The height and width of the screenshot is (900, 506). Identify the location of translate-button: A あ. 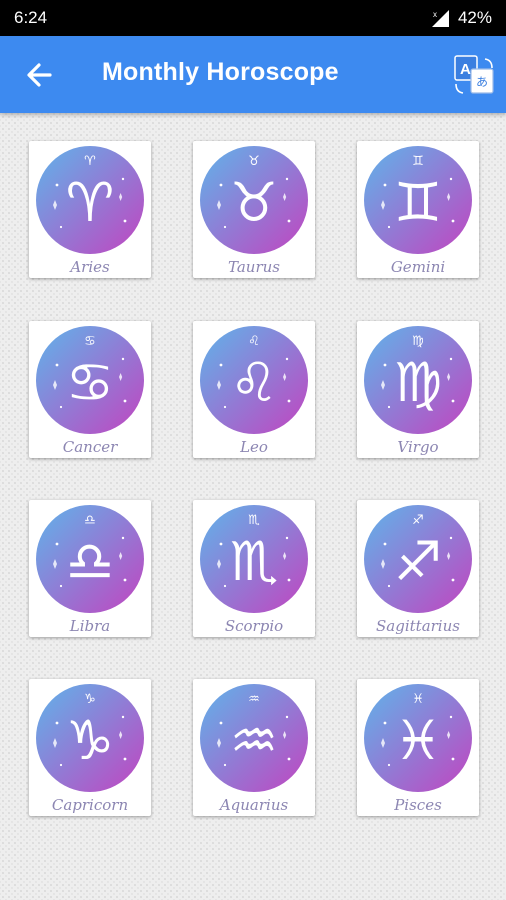
(474, 76).